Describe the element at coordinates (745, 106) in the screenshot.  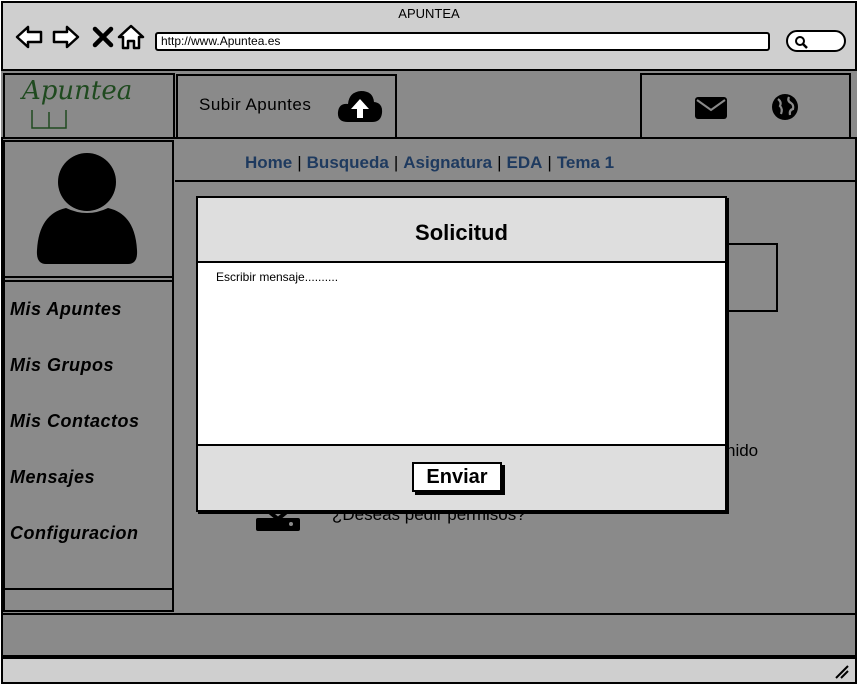
I see `header-actions` at that location.